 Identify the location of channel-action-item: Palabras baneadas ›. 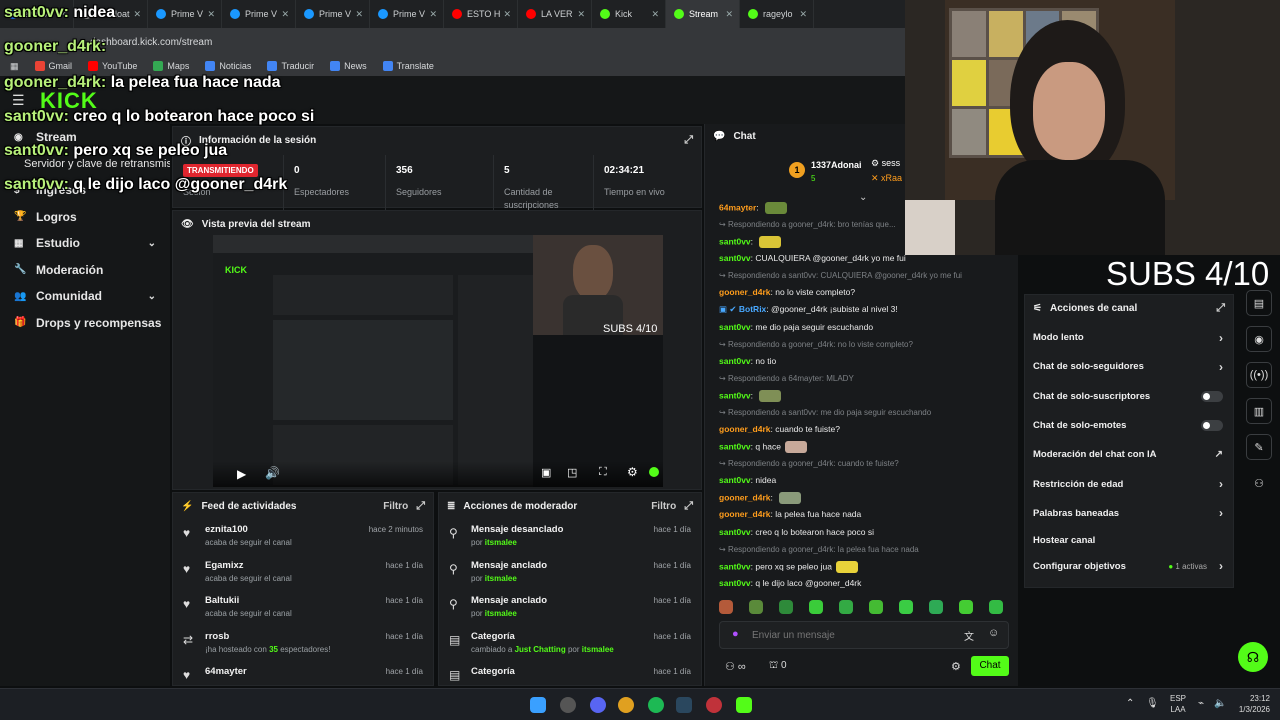
(1129, 513).